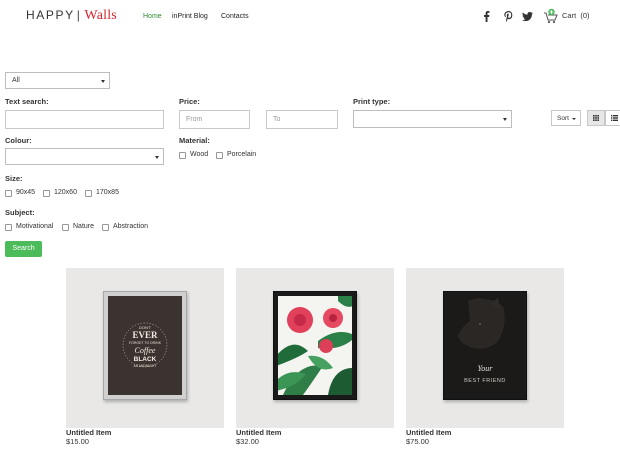  What do you see at coordinates (569, 15) in the screenshot?
I see `cart-label: Cart` at bounding box center [569, 15].